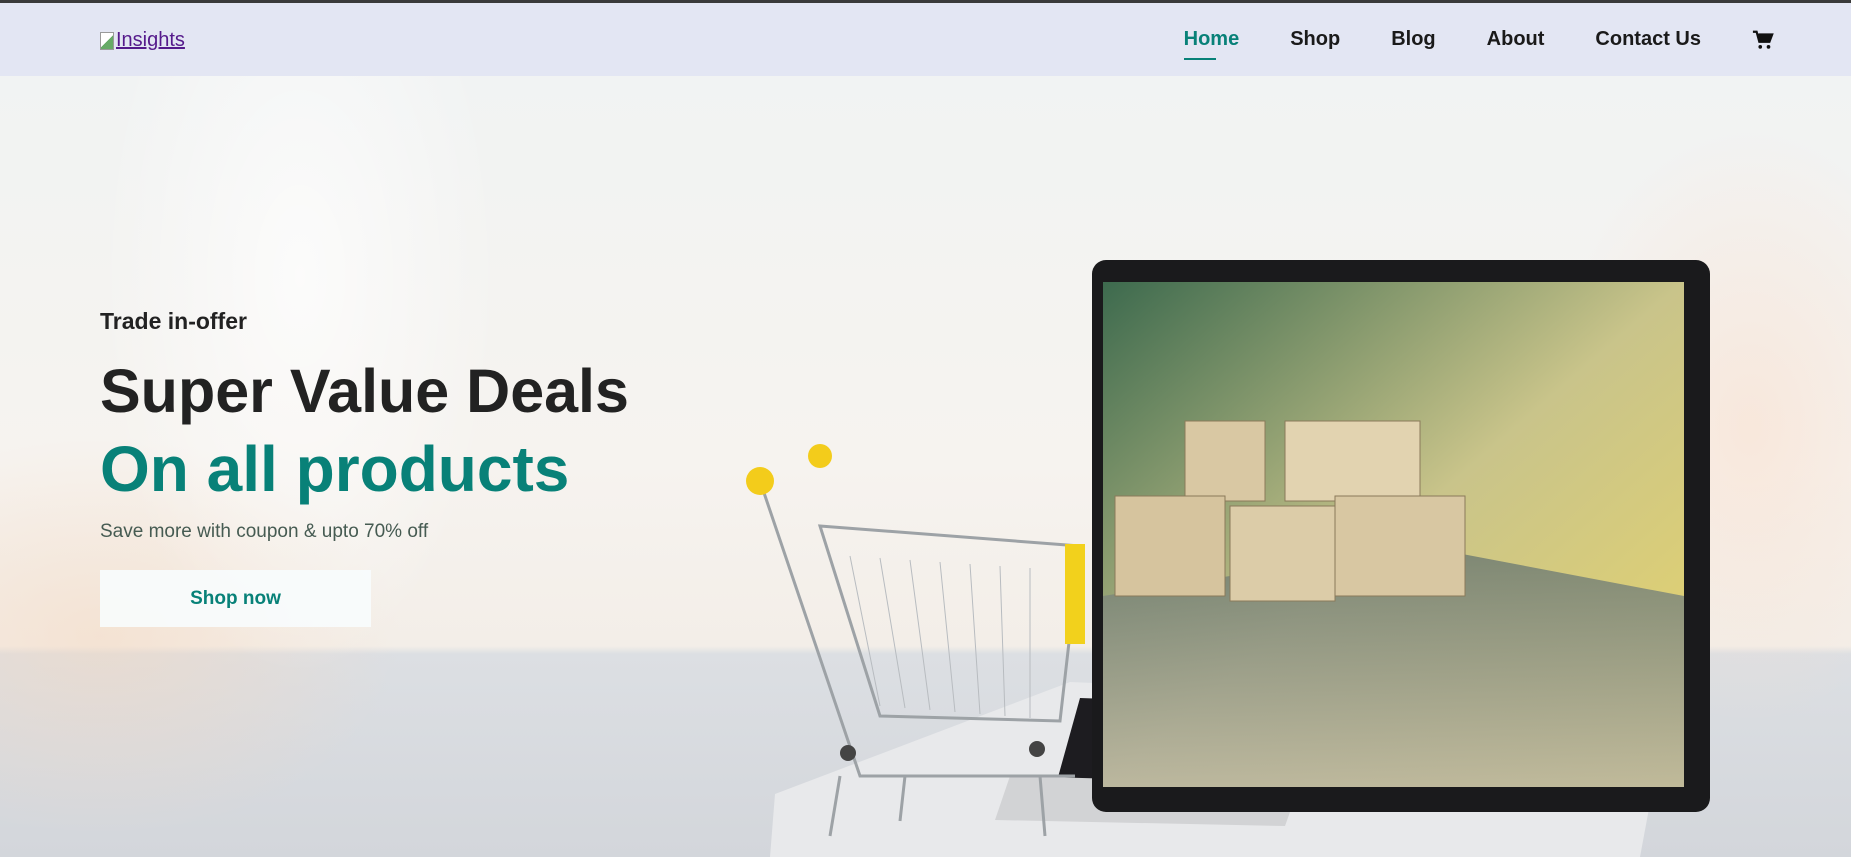 The image size is (1851, 860). I want to click on nav-contact-us: Contact Us, so click(1648, 39).